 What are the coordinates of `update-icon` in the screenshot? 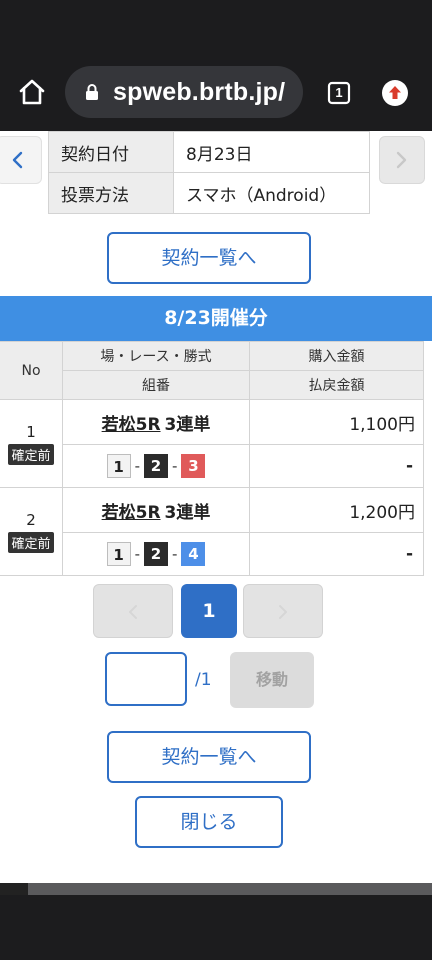 It's located at (395, 93).